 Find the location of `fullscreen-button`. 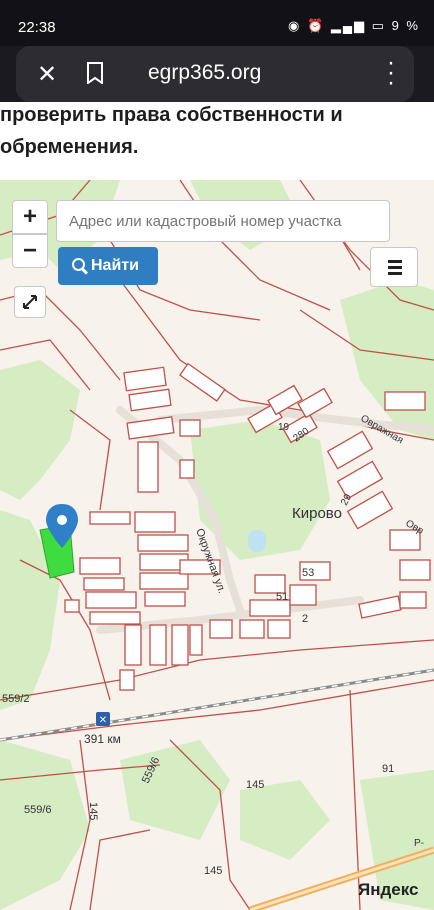

fullscreen-button is located at coordinates (30, 302).